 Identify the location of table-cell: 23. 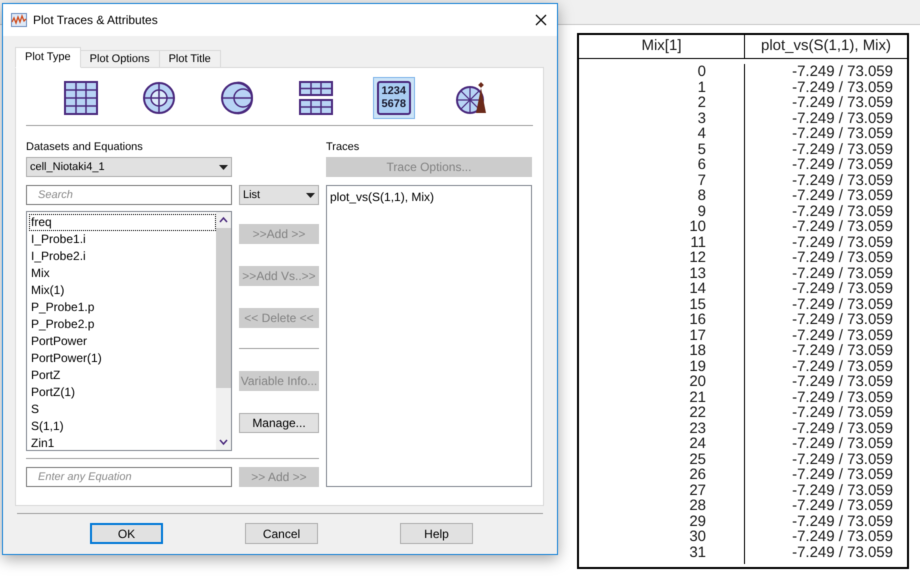
(697, 428).